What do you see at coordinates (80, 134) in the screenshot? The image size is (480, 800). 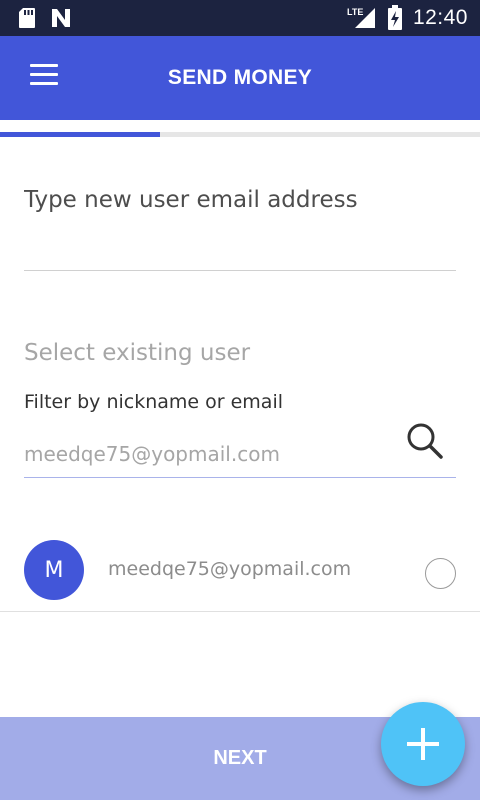 I see `step-progress-fill` at bounding box center [80, 134].